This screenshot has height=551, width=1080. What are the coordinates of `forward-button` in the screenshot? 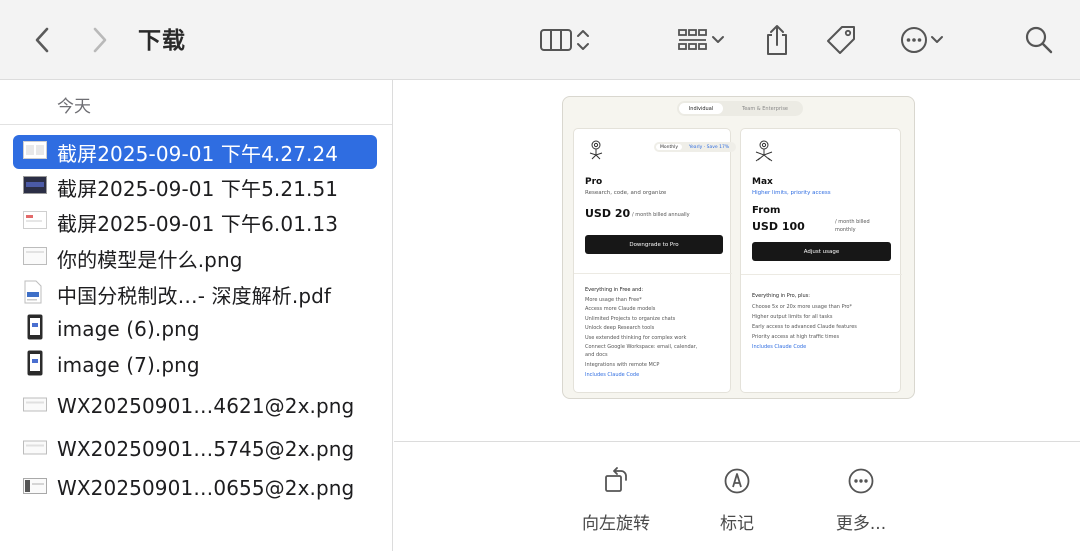 It's located at (100, 40).